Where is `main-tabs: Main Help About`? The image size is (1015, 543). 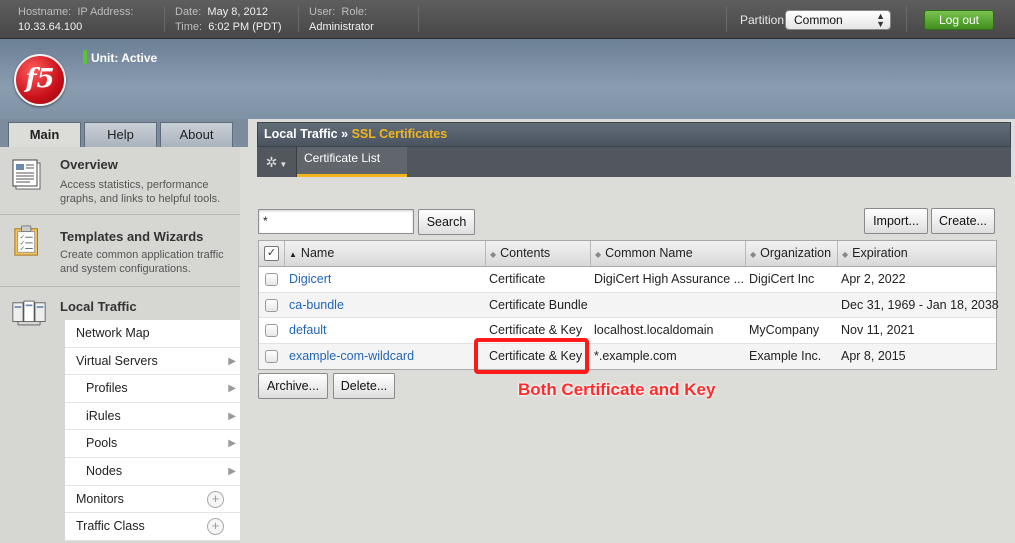
main-tabs: Main Help About is located at coordinates (124, 134).